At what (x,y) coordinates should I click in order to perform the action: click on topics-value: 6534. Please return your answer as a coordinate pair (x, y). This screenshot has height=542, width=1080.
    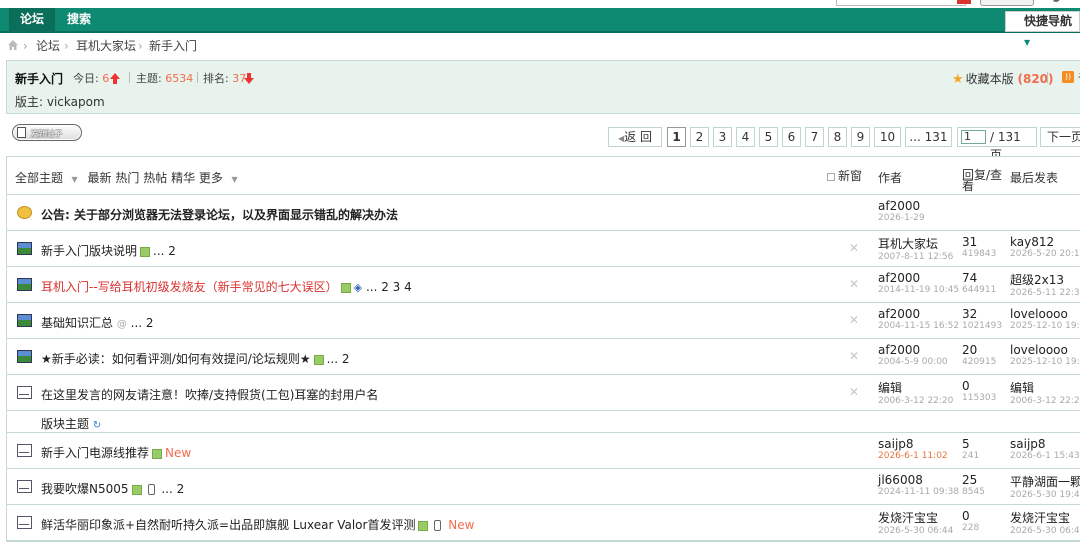
    Looking at the image, I should click on (179, 78).